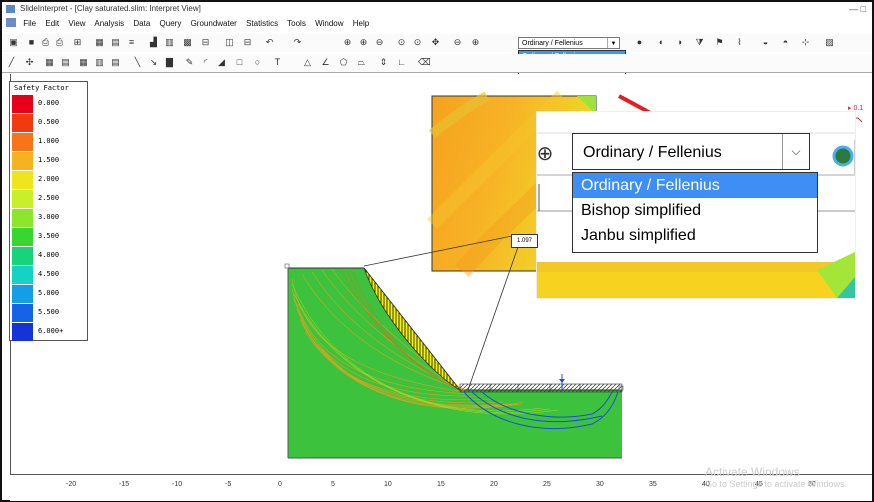 The image size is (874, 502). Describe the element at coordinates (171, 23) in the screenshot. I see `menu-query: Query` at that location.